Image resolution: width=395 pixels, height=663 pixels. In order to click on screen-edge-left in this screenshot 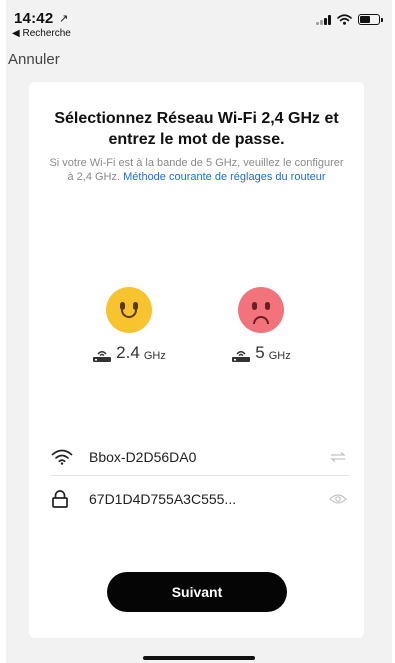, I will do `click(3, 331)`.